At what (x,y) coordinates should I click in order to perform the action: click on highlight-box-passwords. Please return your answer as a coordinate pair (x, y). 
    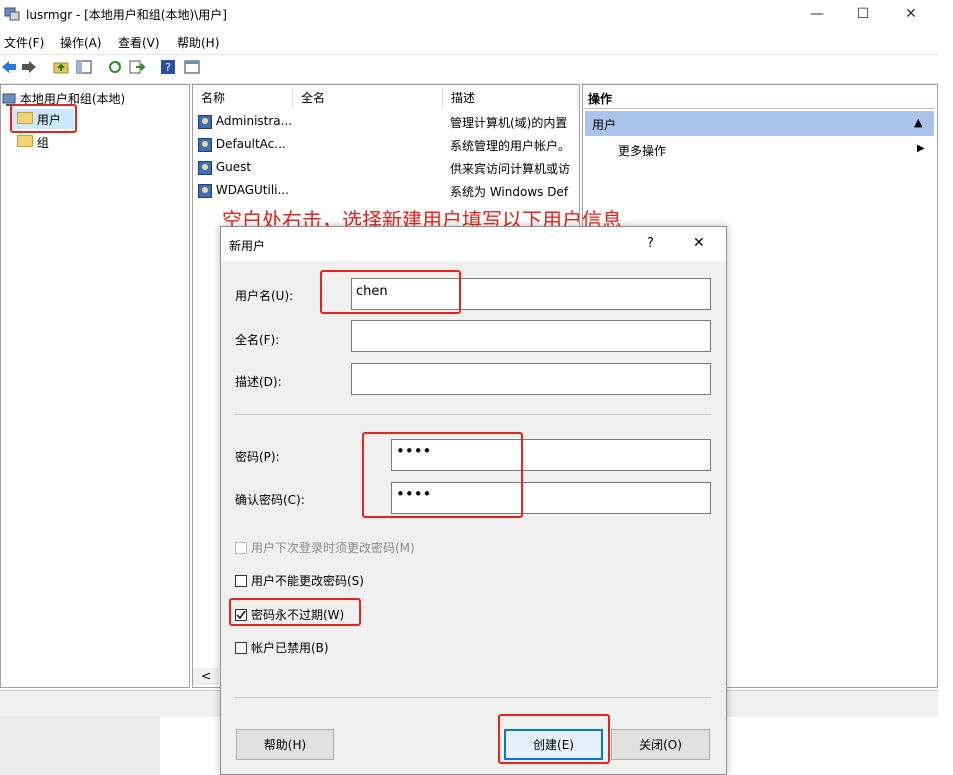
    Looking at the image, I should click on (442, 475).